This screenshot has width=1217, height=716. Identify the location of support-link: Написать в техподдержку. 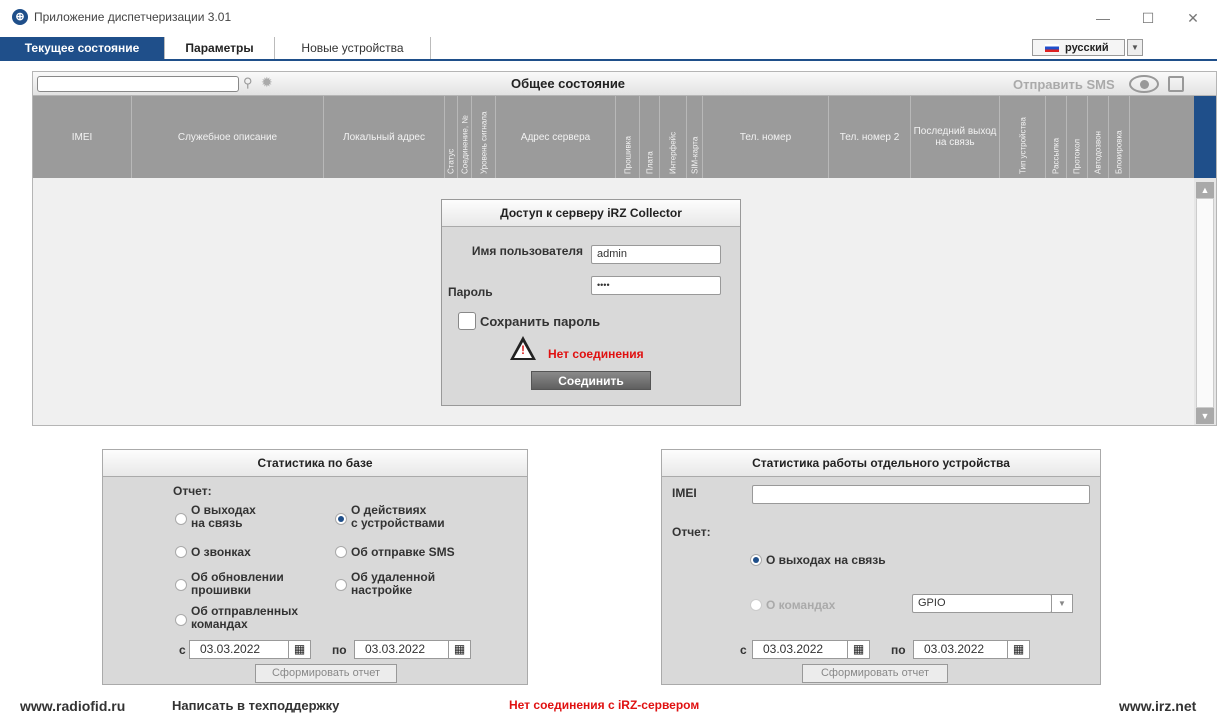
(255, 705).